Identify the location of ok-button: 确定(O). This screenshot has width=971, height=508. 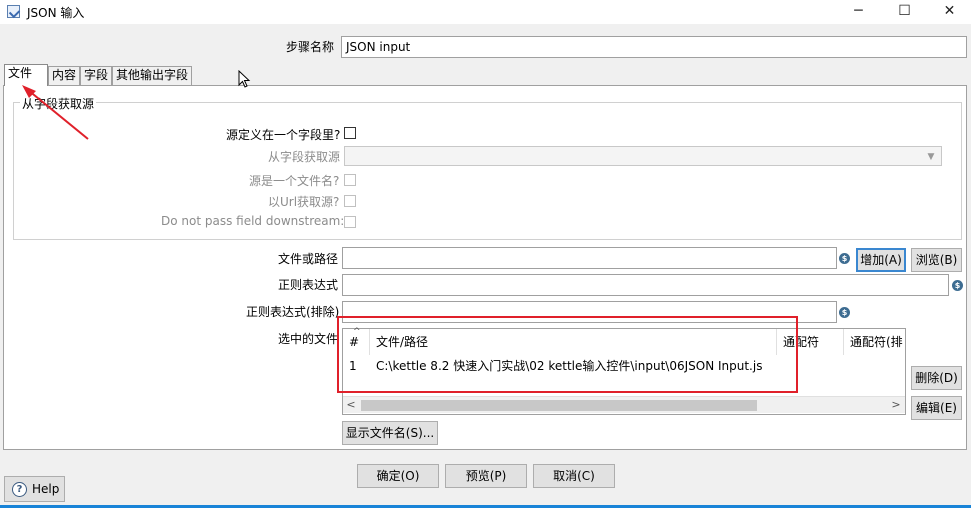
(398, 476).